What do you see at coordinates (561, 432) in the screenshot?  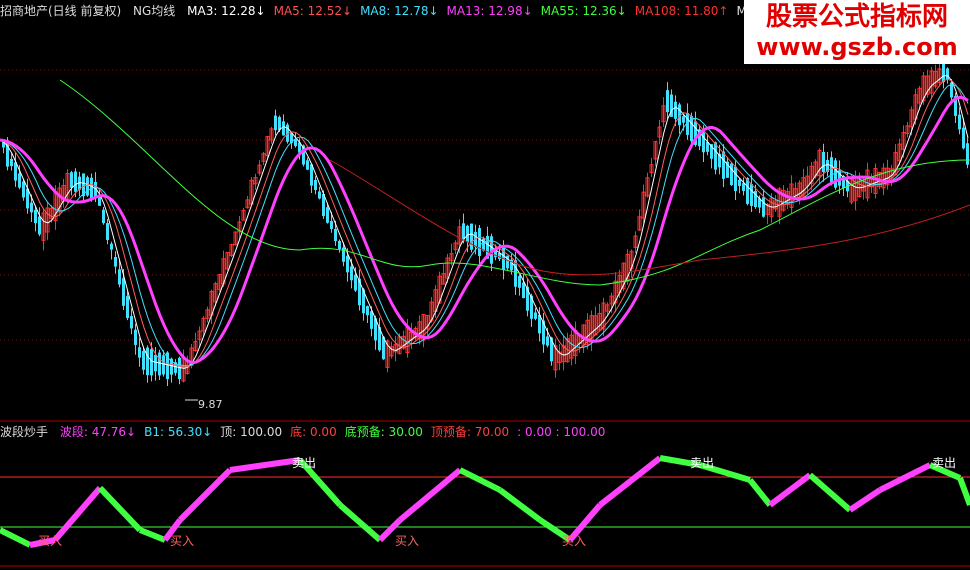 I see `indicator-value-6: : 0.00 : 100.00` at bounding box center [561, 432].